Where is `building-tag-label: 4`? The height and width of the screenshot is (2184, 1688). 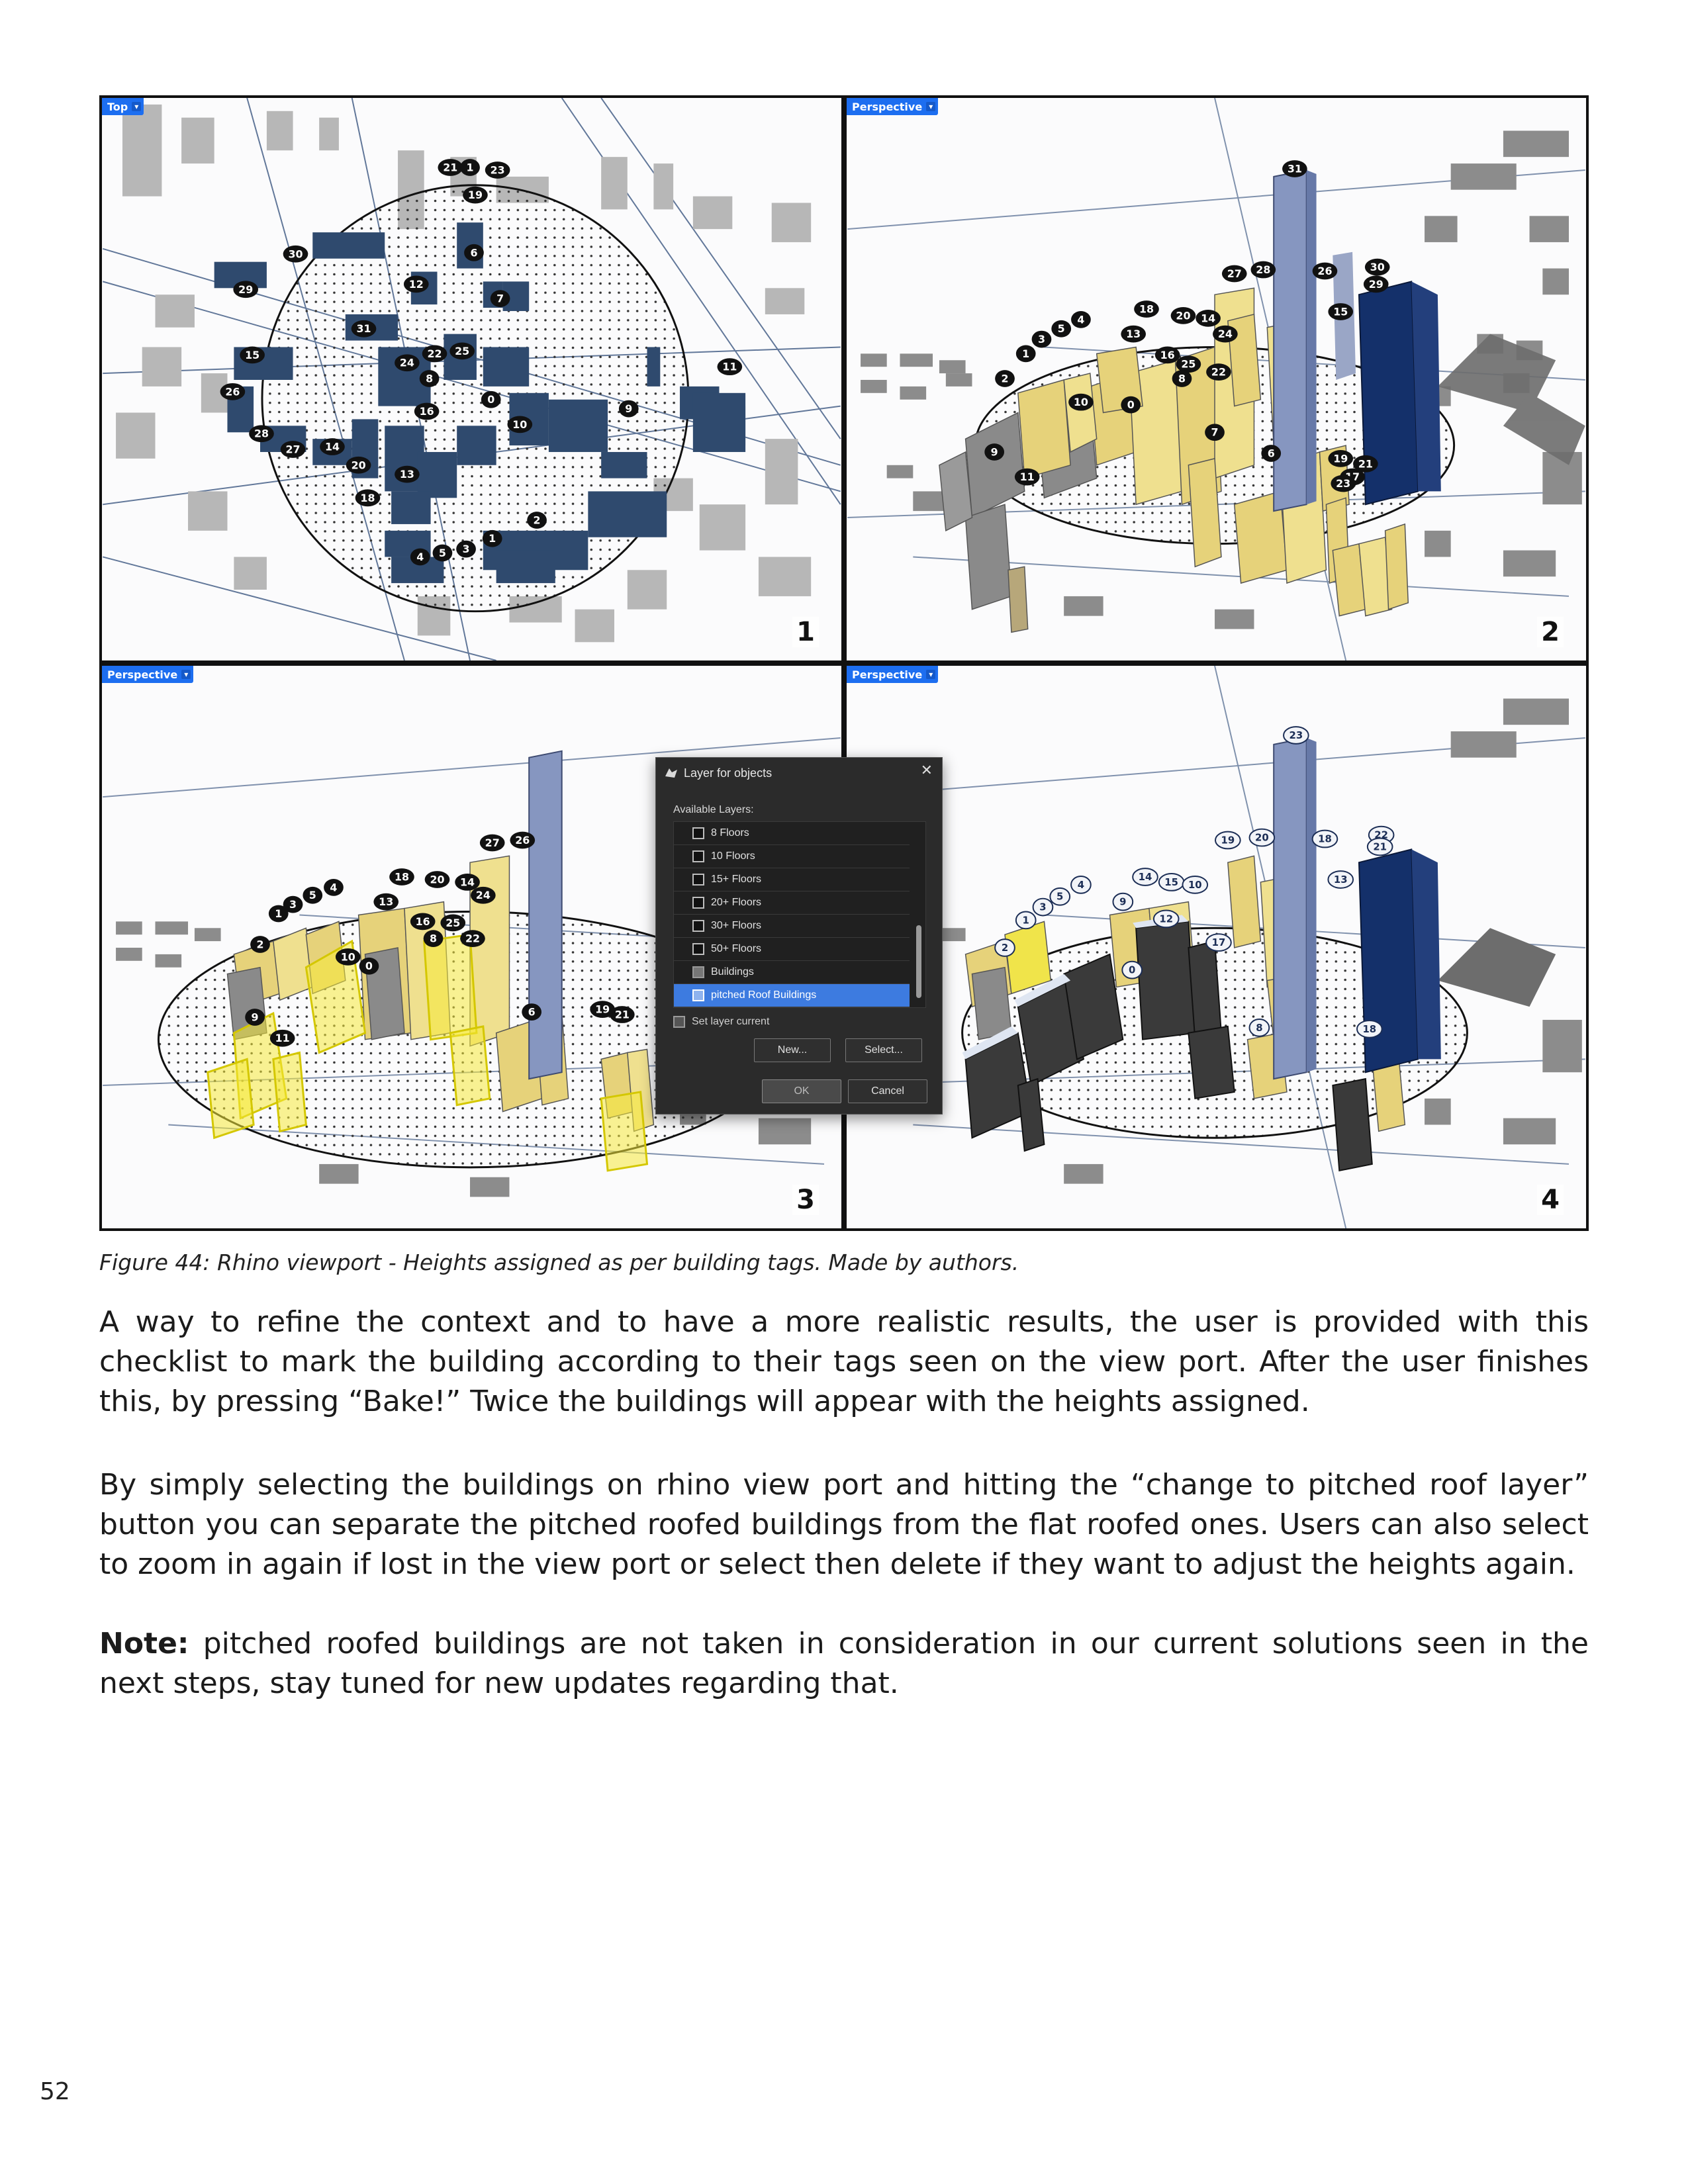 building-tag-label: 4 is located at coordinates (333, 887).